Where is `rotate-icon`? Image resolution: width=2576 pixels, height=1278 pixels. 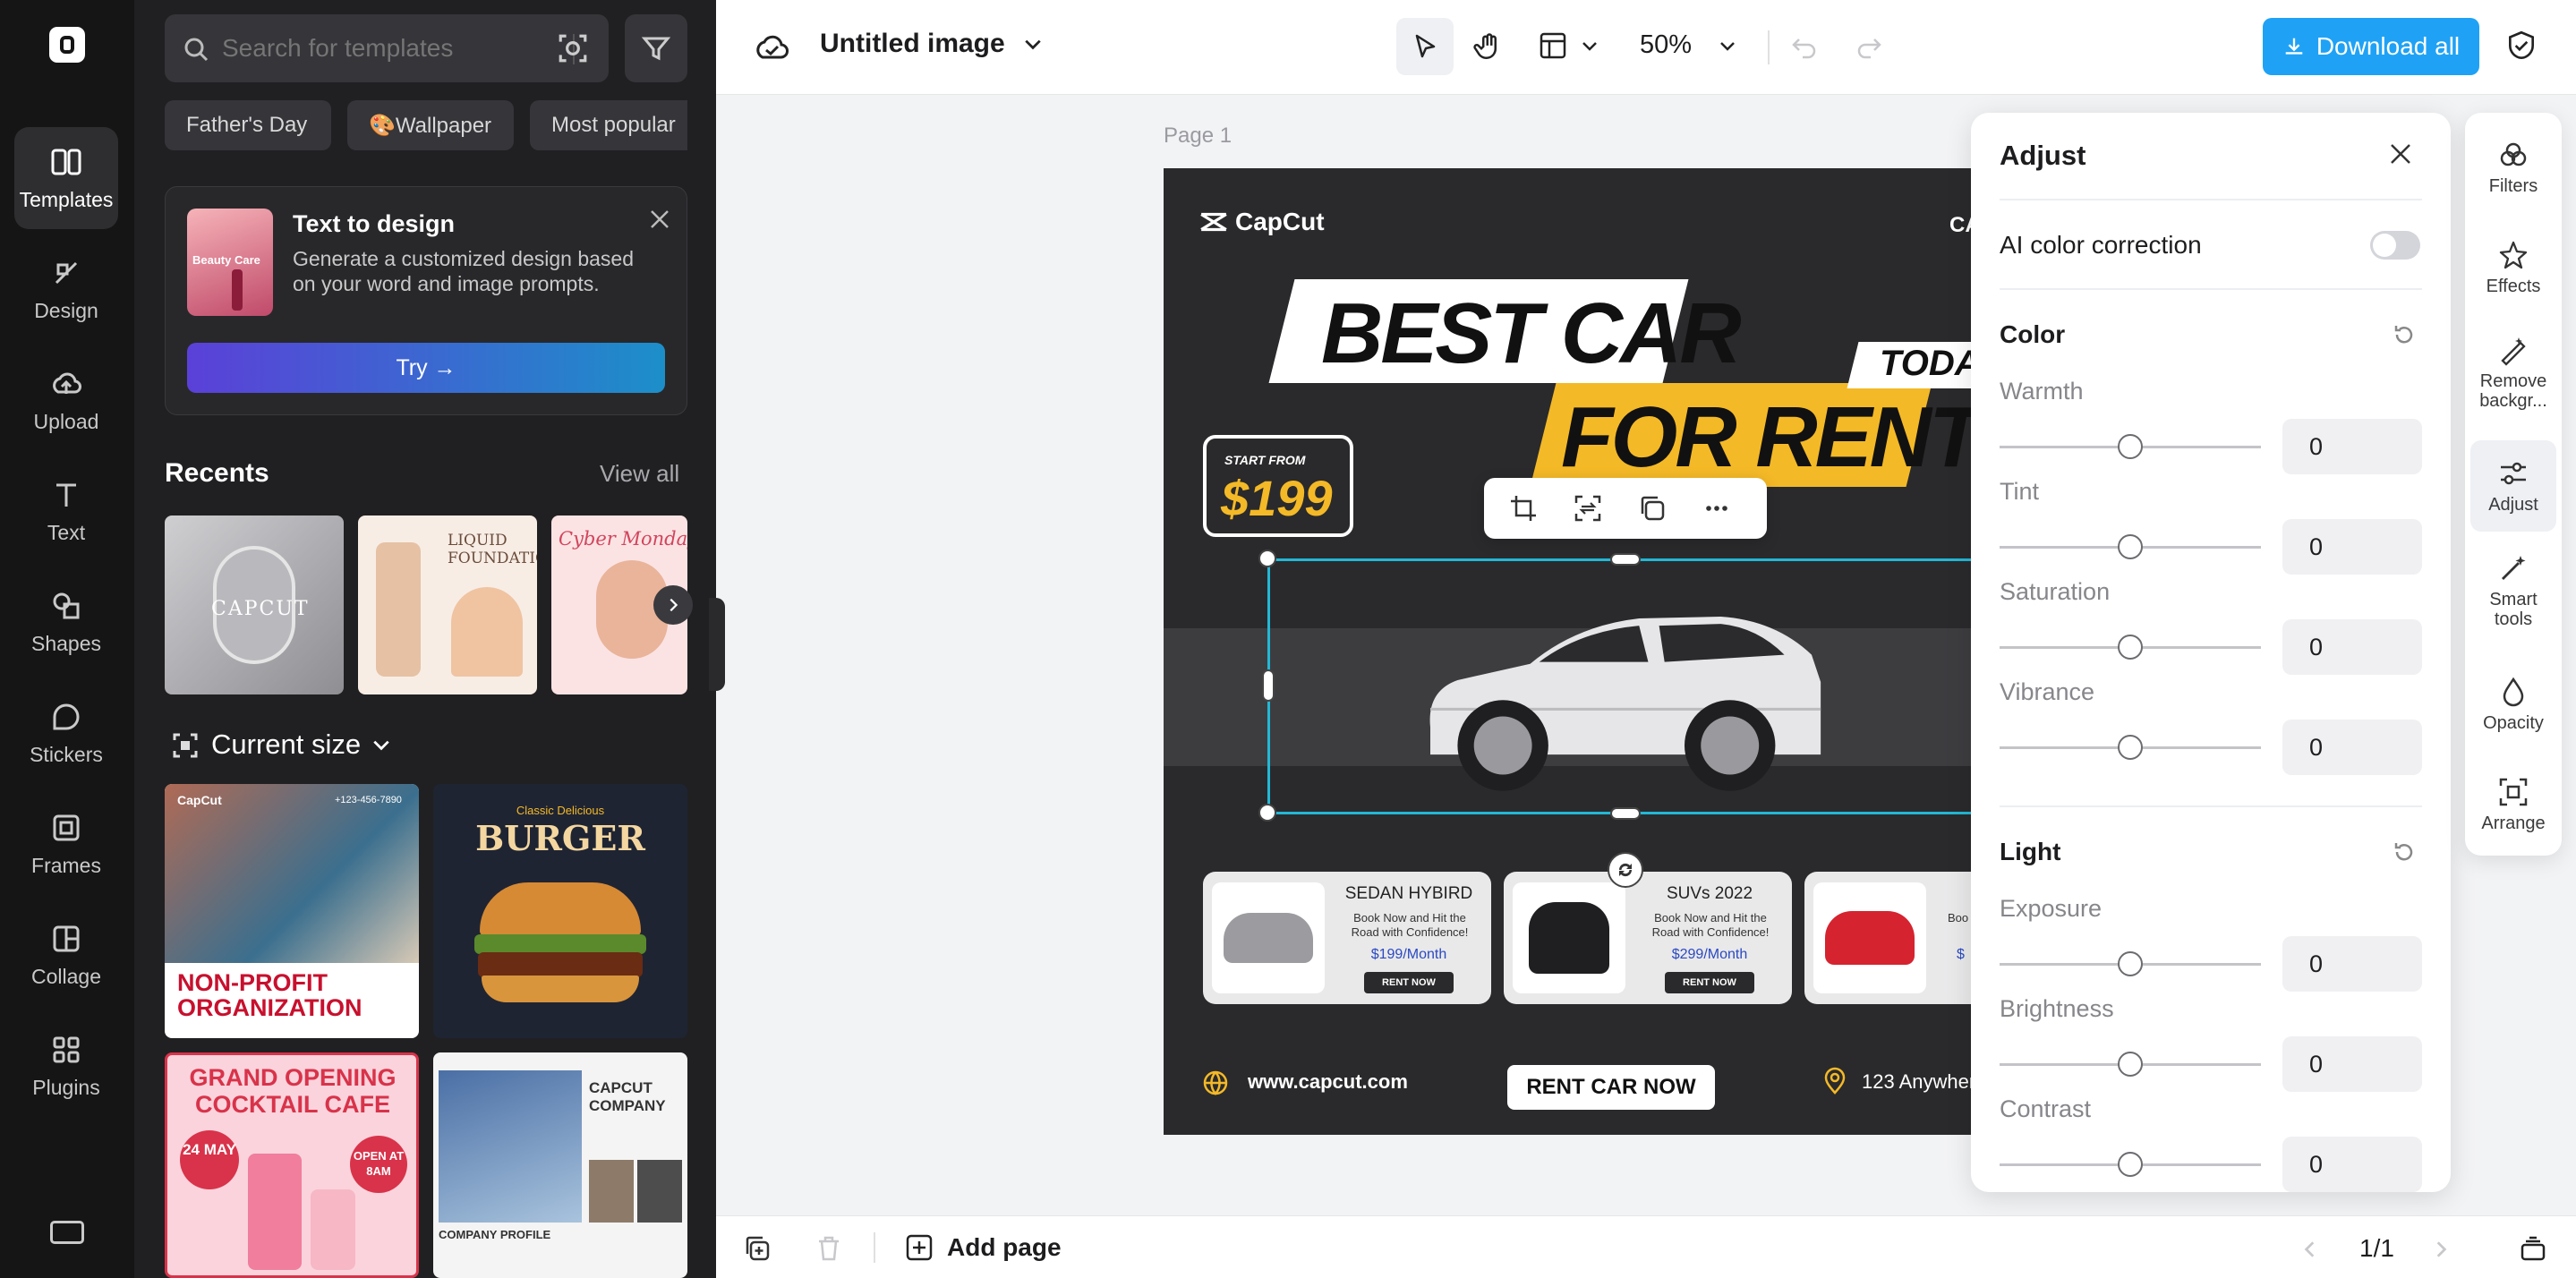
rotate-icon is located at coordinates (1625, 870).